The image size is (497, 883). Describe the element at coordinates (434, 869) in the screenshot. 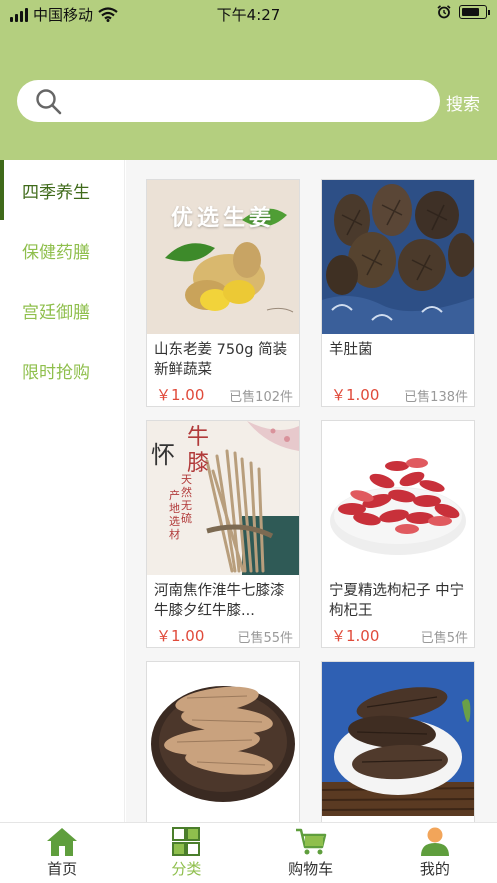

I see `tab-label: 我的` at that location.